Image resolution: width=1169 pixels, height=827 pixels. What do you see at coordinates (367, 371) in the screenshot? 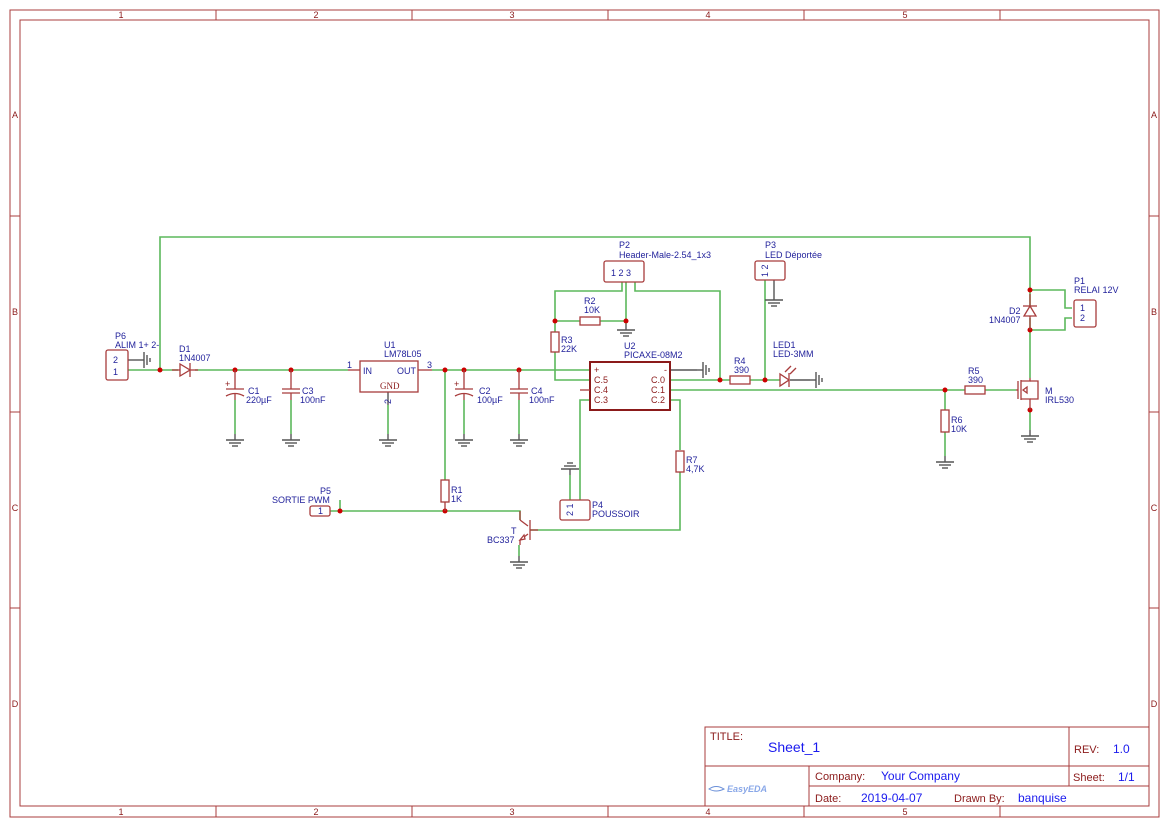
I see `svg-text: IN` at bounding box center [367, 371].